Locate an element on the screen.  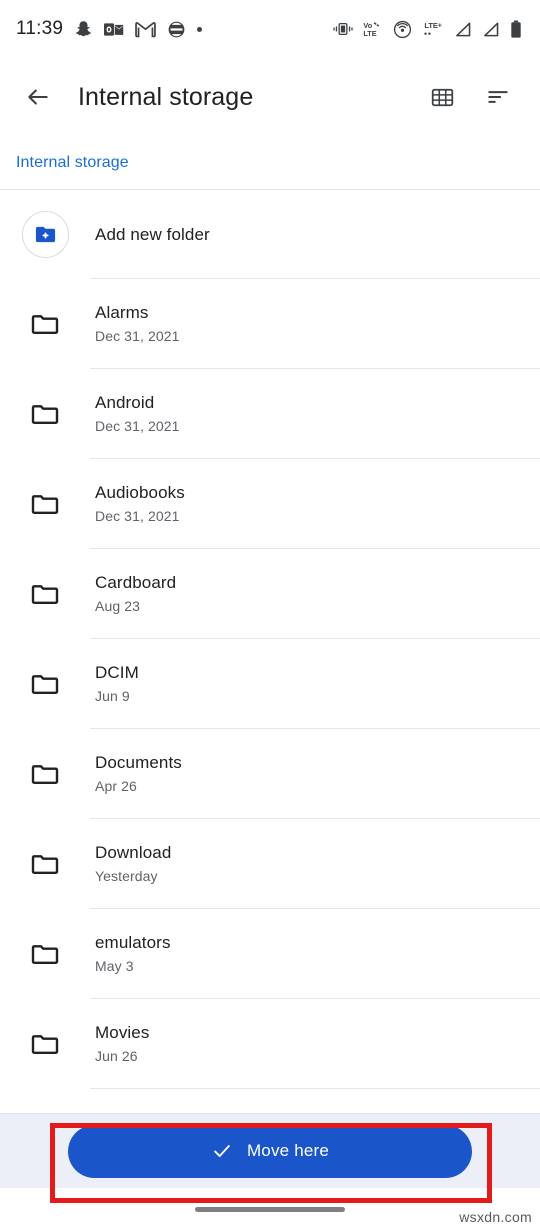
row-divider is located at coordinates (315, 1088).